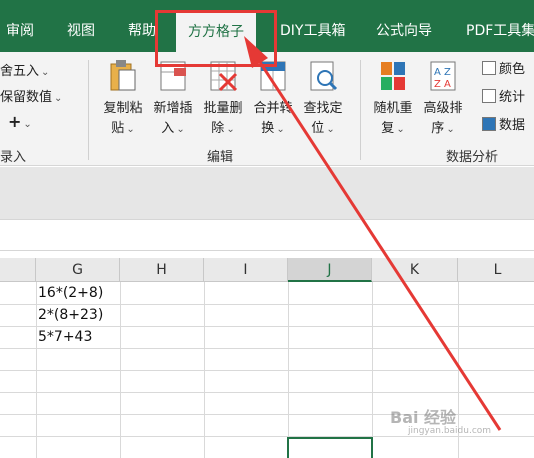 The width and height of the screenshot is (534, 458). Describe the element at coordinates (450, 431) in the screenshot. I see `baidu-watermark-url: jingyan.baidu.com` at that location.